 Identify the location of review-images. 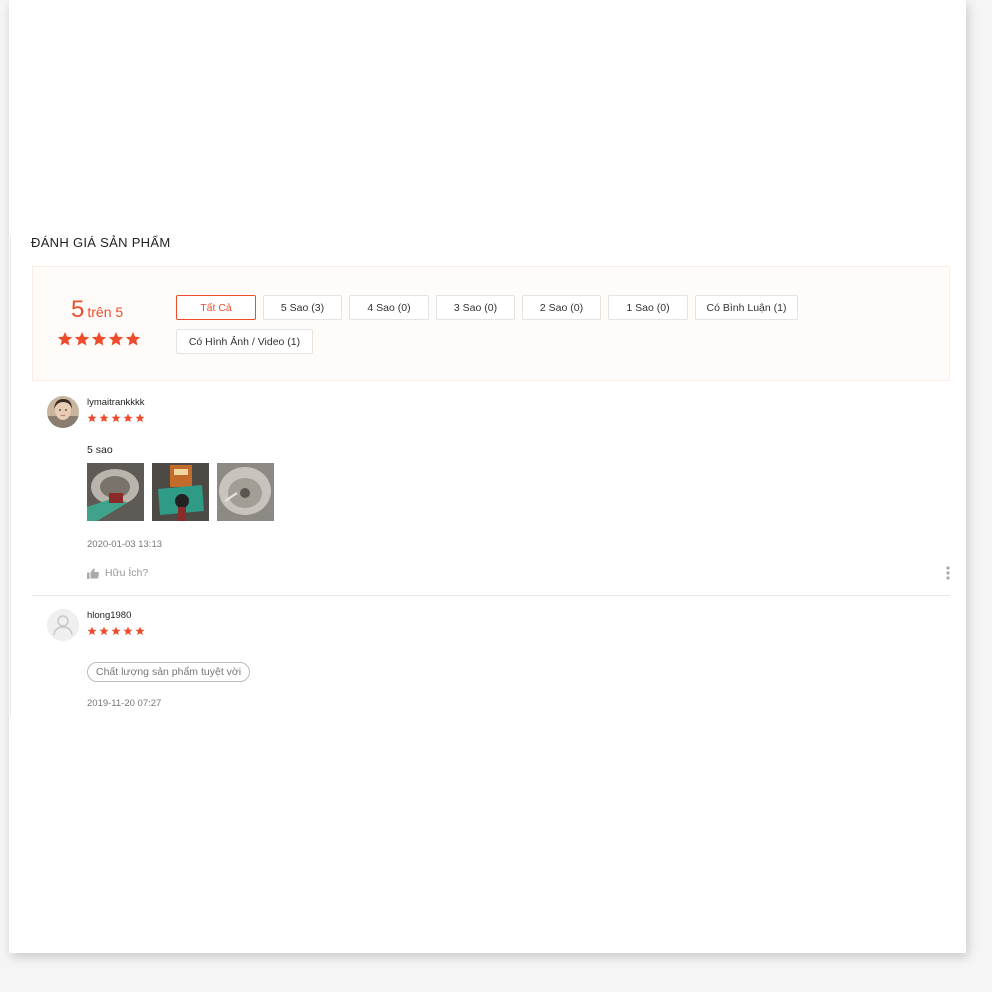
(180, 492).